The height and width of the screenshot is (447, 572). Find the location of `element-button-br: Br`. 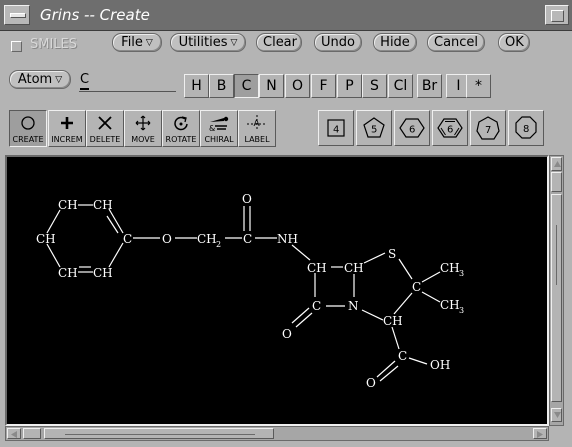

element-button-br: Br is located at coordinates (429, 86).